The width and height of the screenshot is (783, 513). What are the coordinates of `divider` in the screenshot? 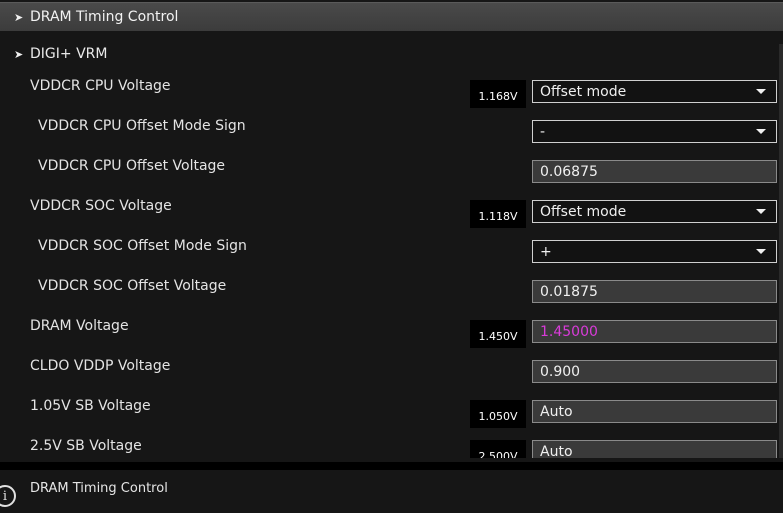 It's located at (391, 466).